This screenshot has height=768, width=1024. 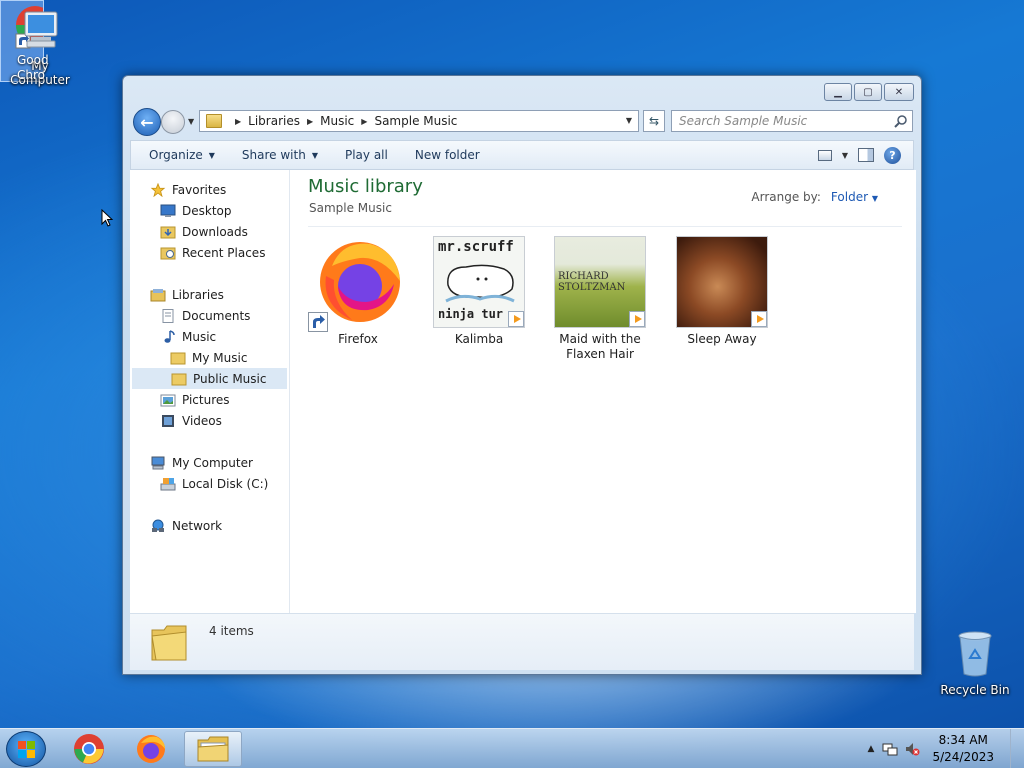 I want to click on breadcrumb-music: Music, so click(x=337, y=121).